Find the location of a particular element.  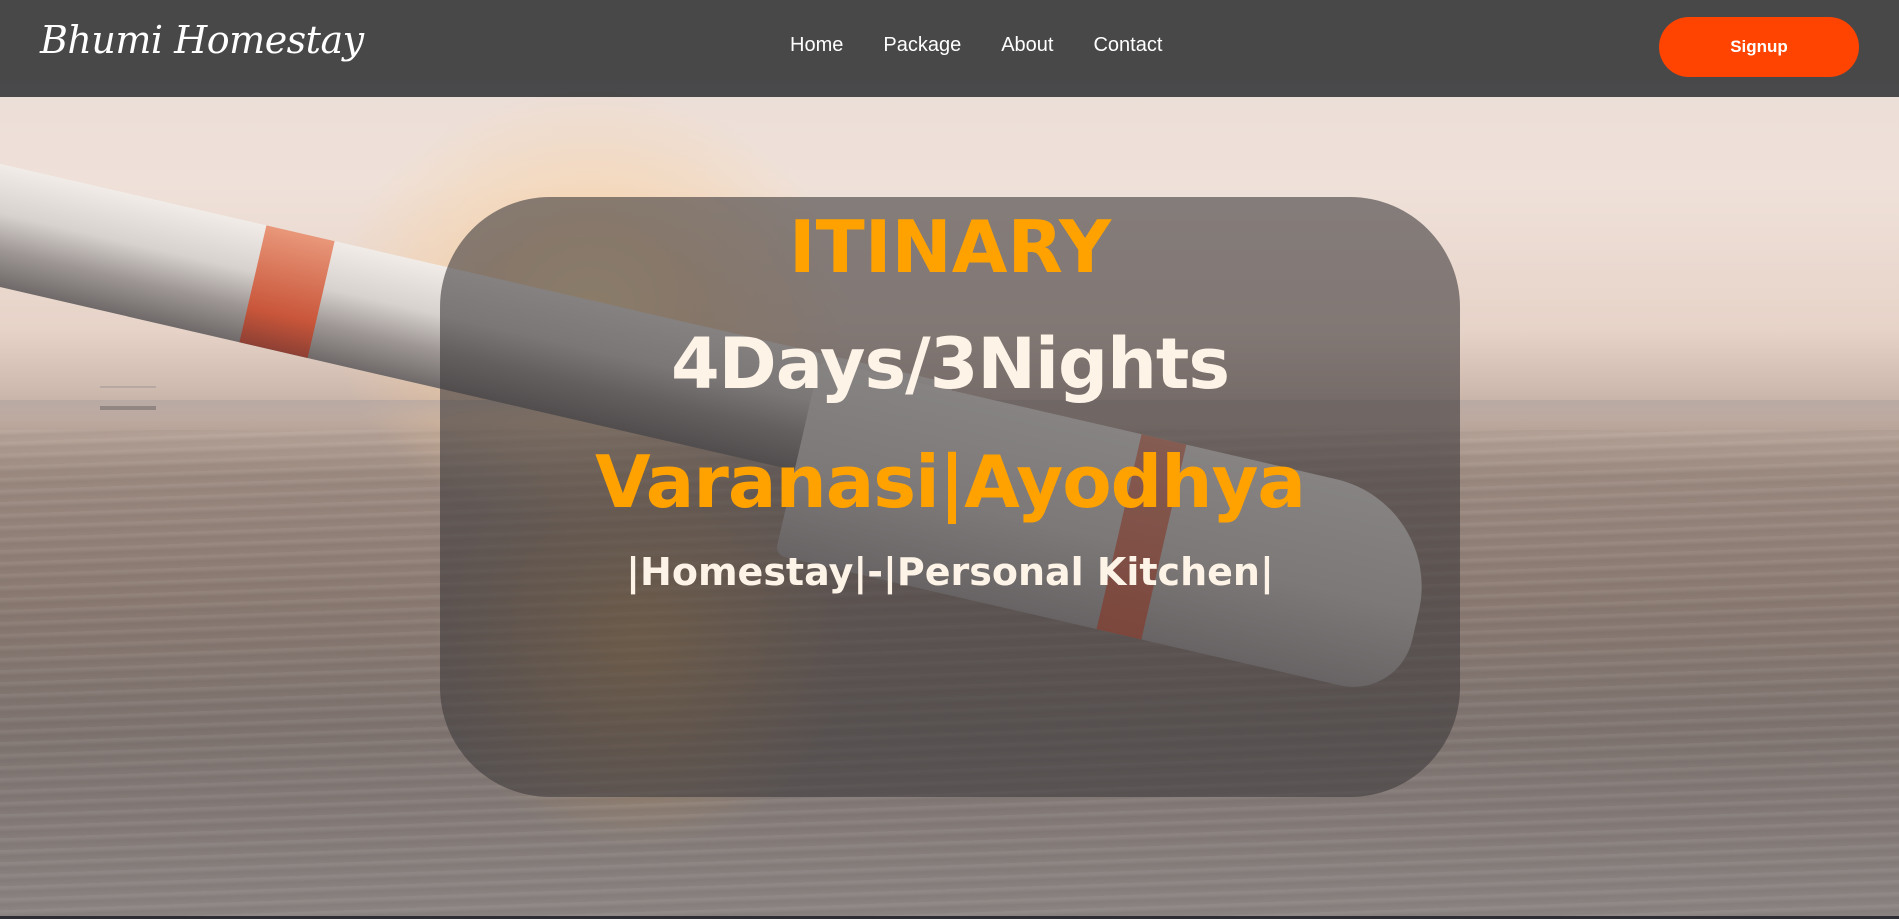

itinerary-title: ITINARY is located at coordinates (950, 247).